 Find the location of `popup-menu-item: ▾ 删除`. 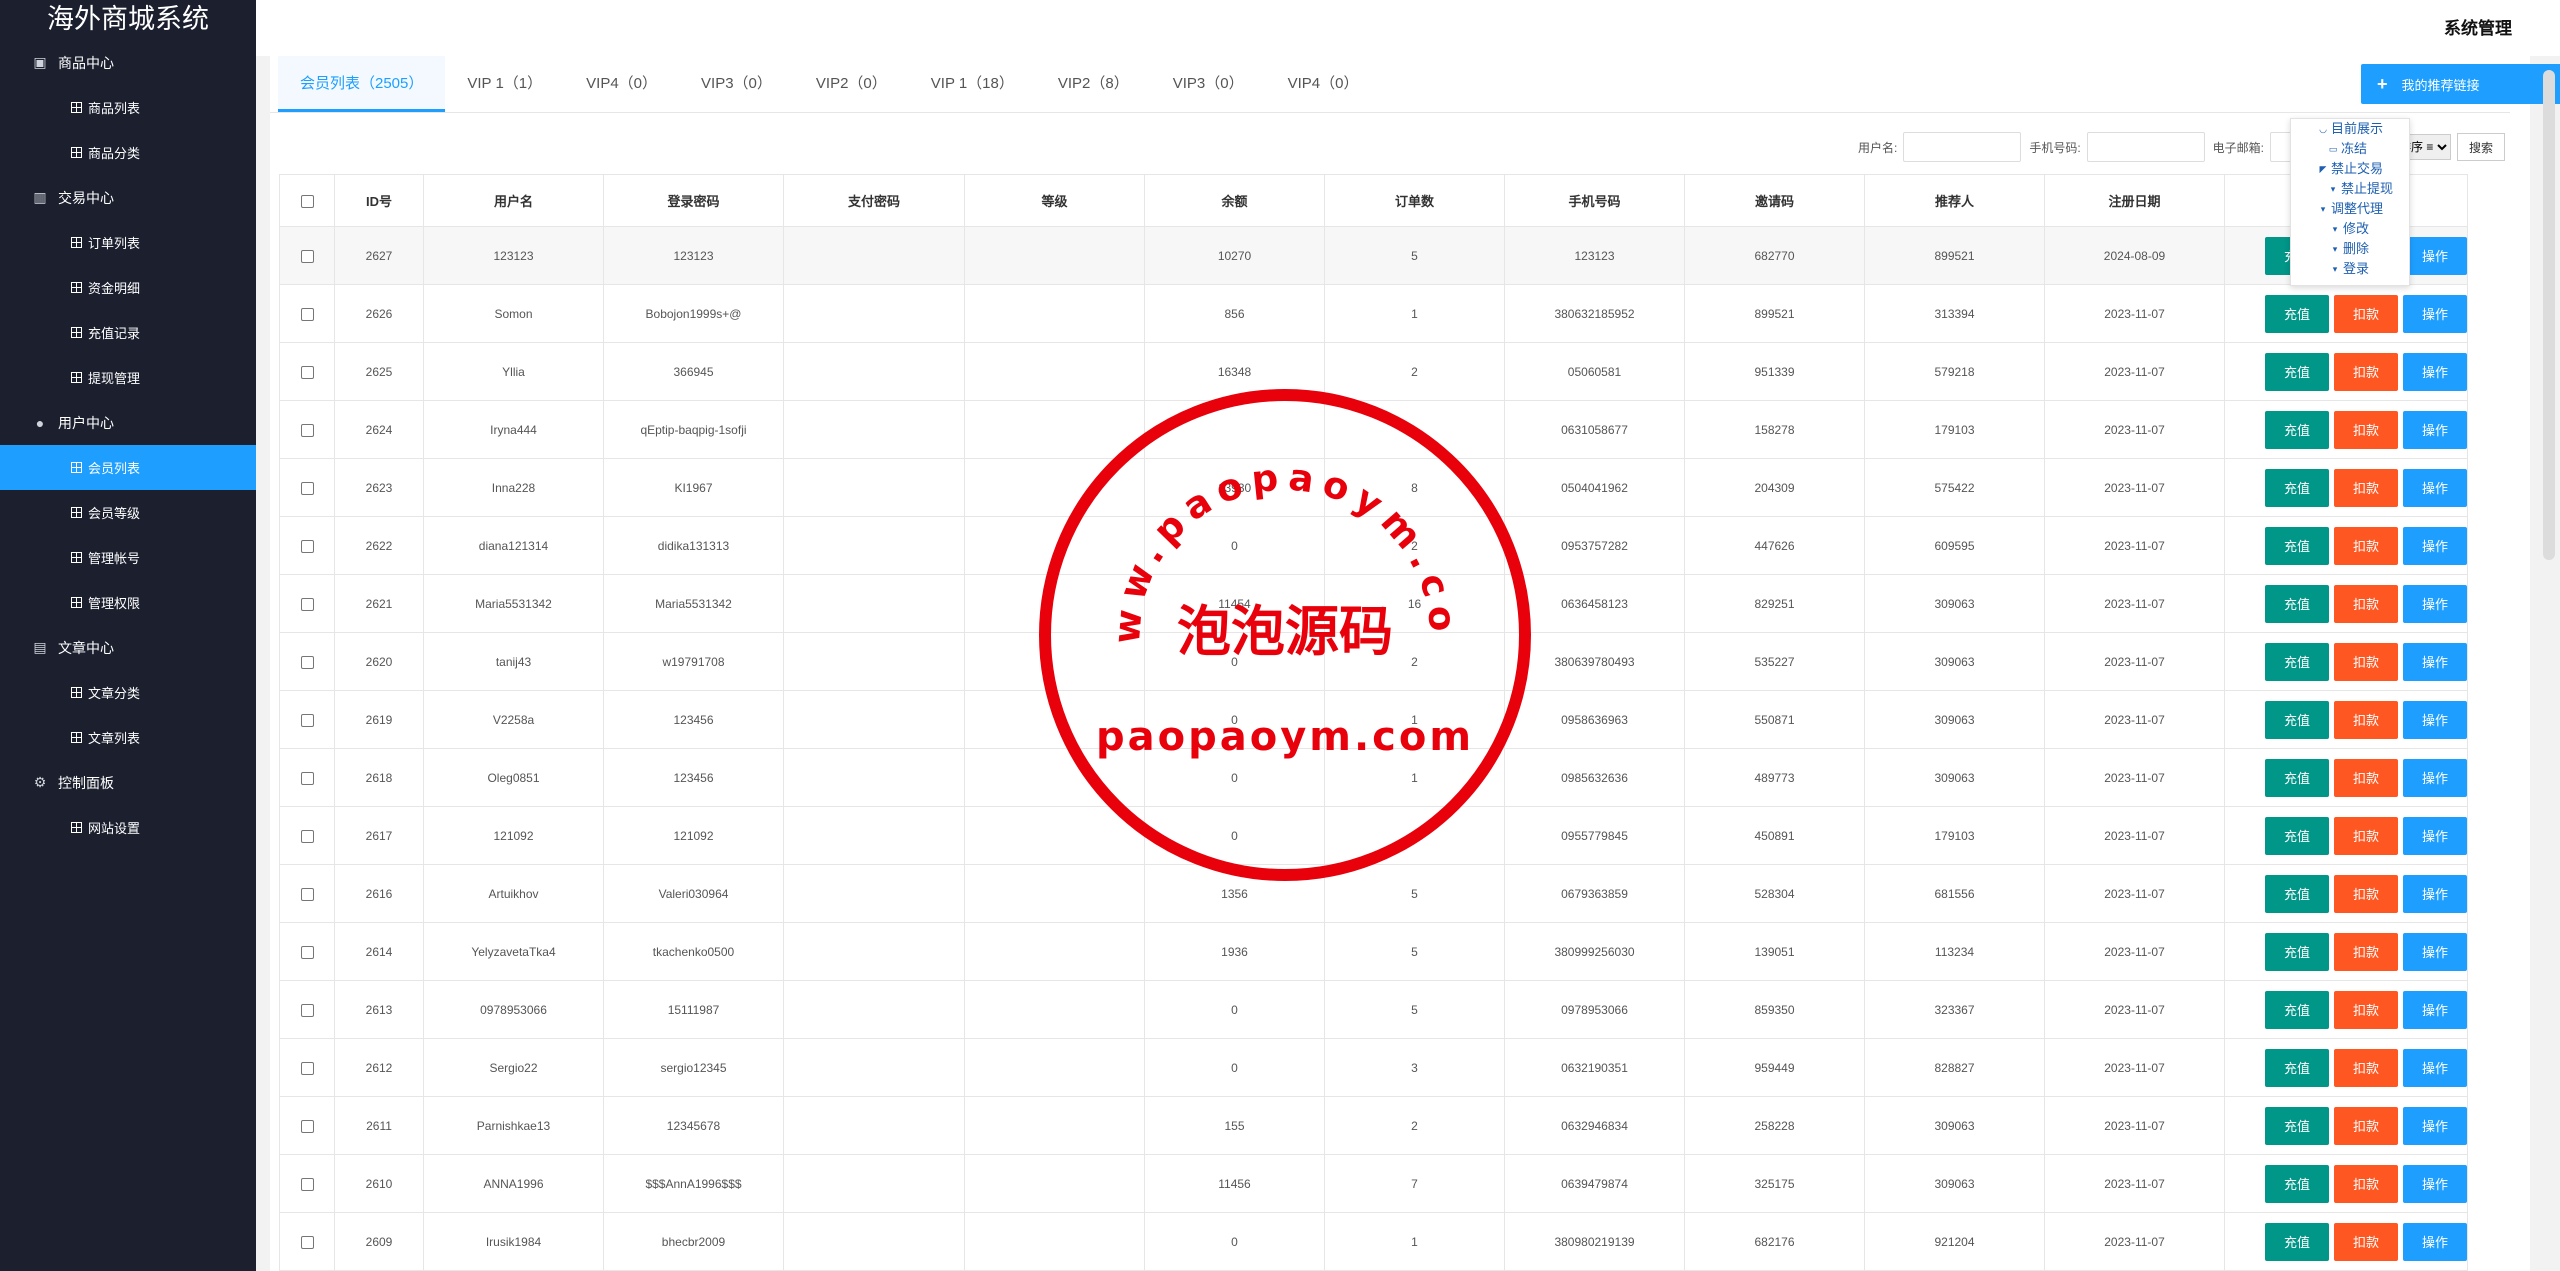

popup-menu-item: ▾ 删除 is located at coordinates (2350, 249).